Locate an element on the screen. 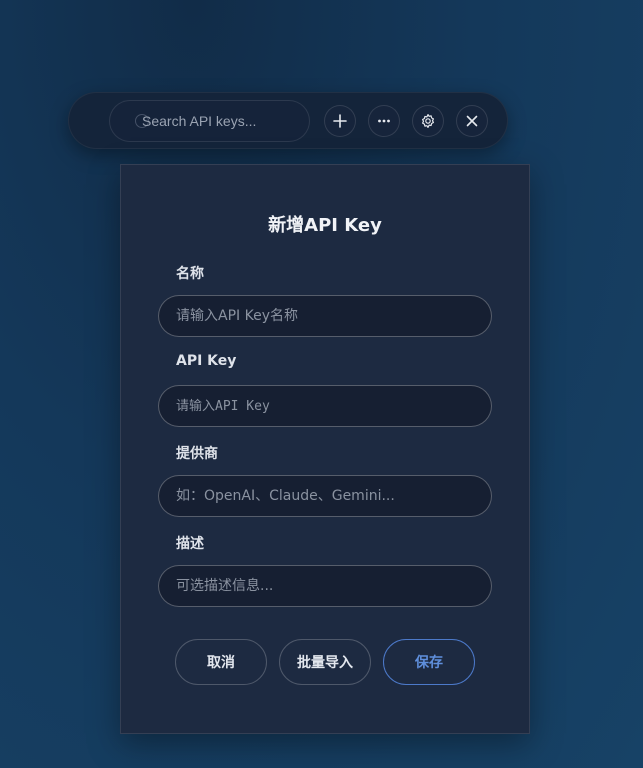 This screenshot has width=643, height=768. name-field is located at coordinates (325, 316).